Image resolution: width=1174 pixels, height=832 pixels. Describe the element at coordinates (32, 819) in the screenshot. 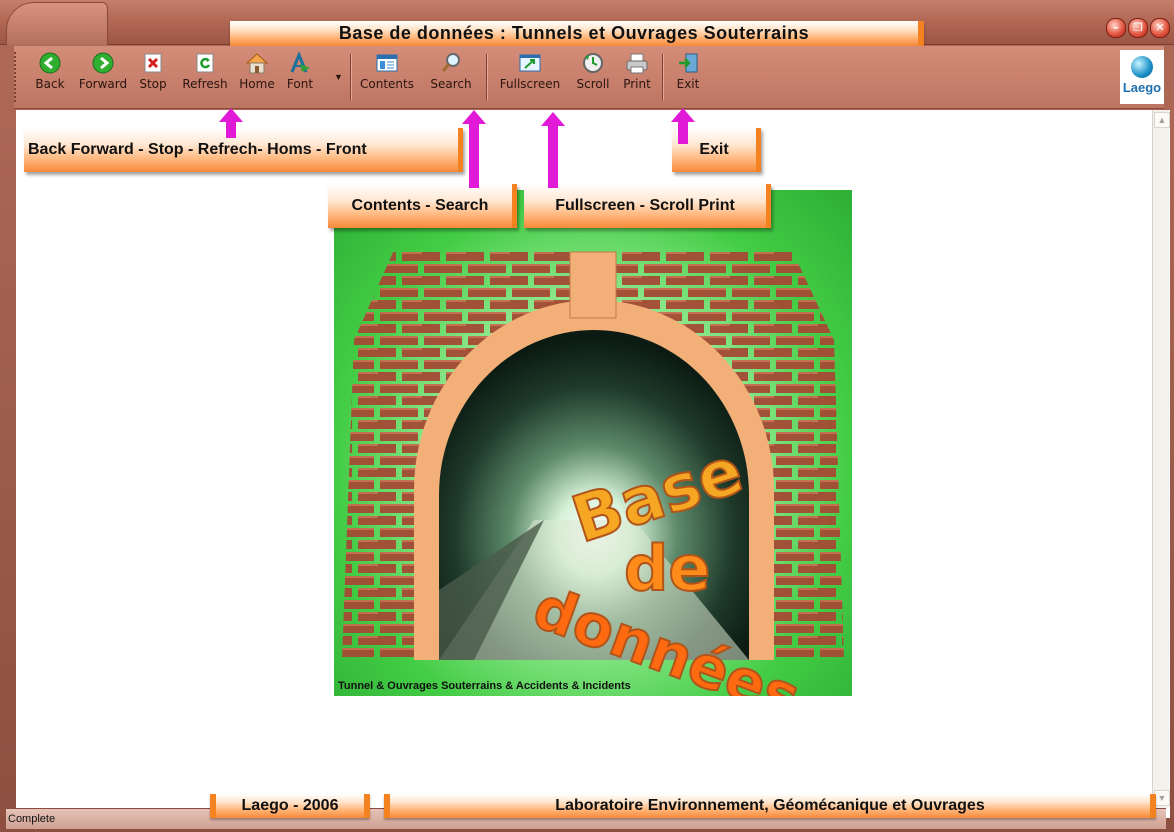

I see `status-text: Complete` at that location.